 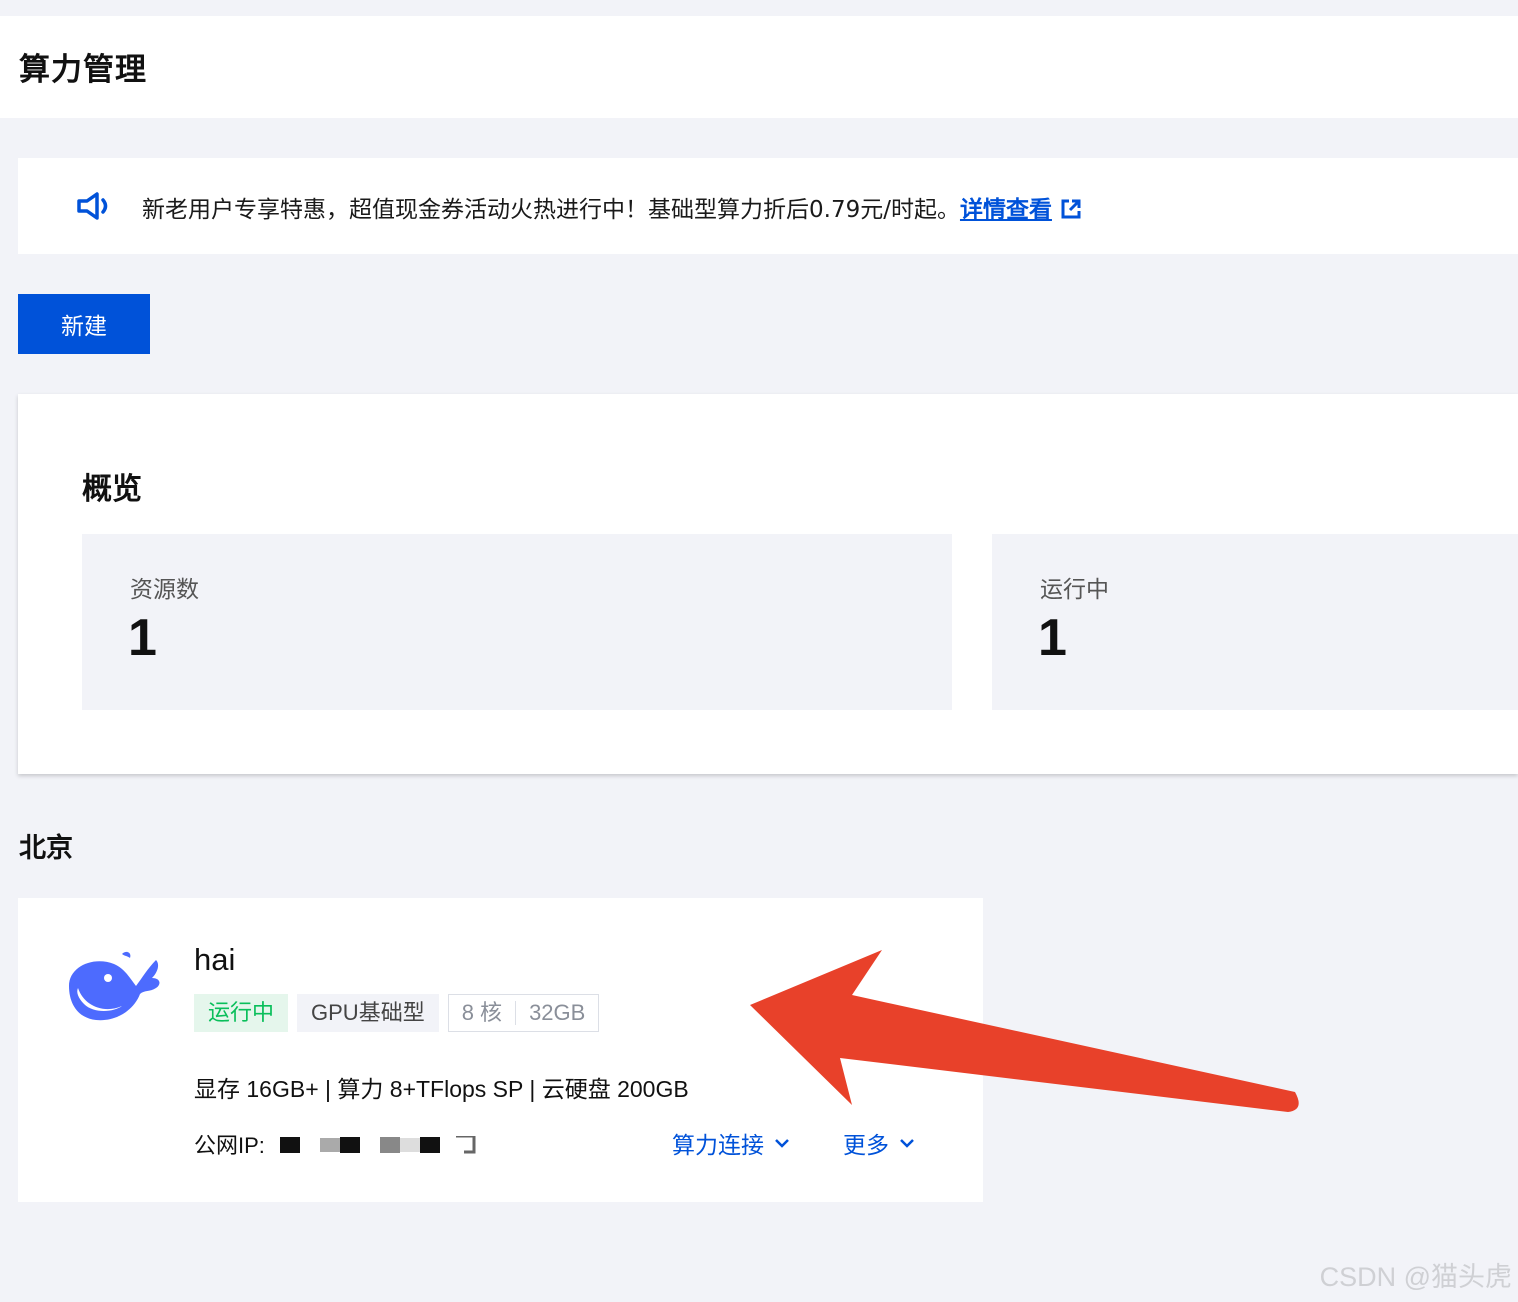 I want to click on instance-name: hai, so click(x=214, y=960).